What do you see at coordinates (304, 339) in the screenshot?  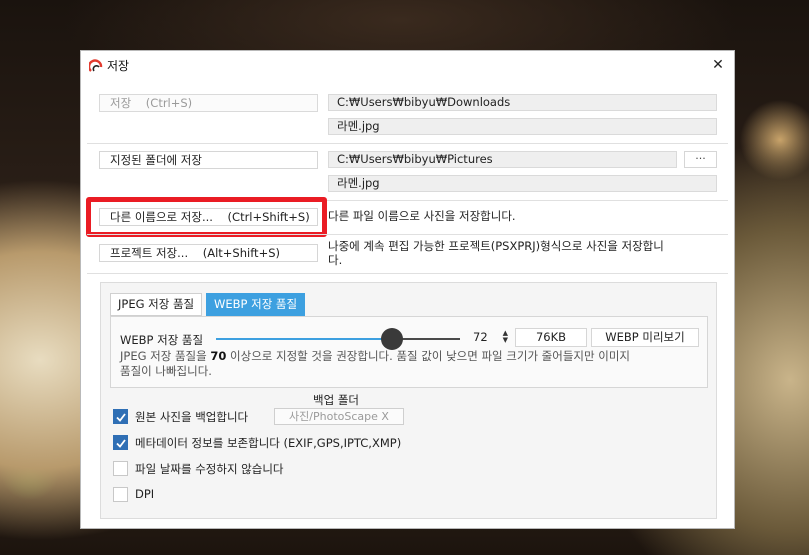 I see `slider-fill` at bounding box center [304, 339].